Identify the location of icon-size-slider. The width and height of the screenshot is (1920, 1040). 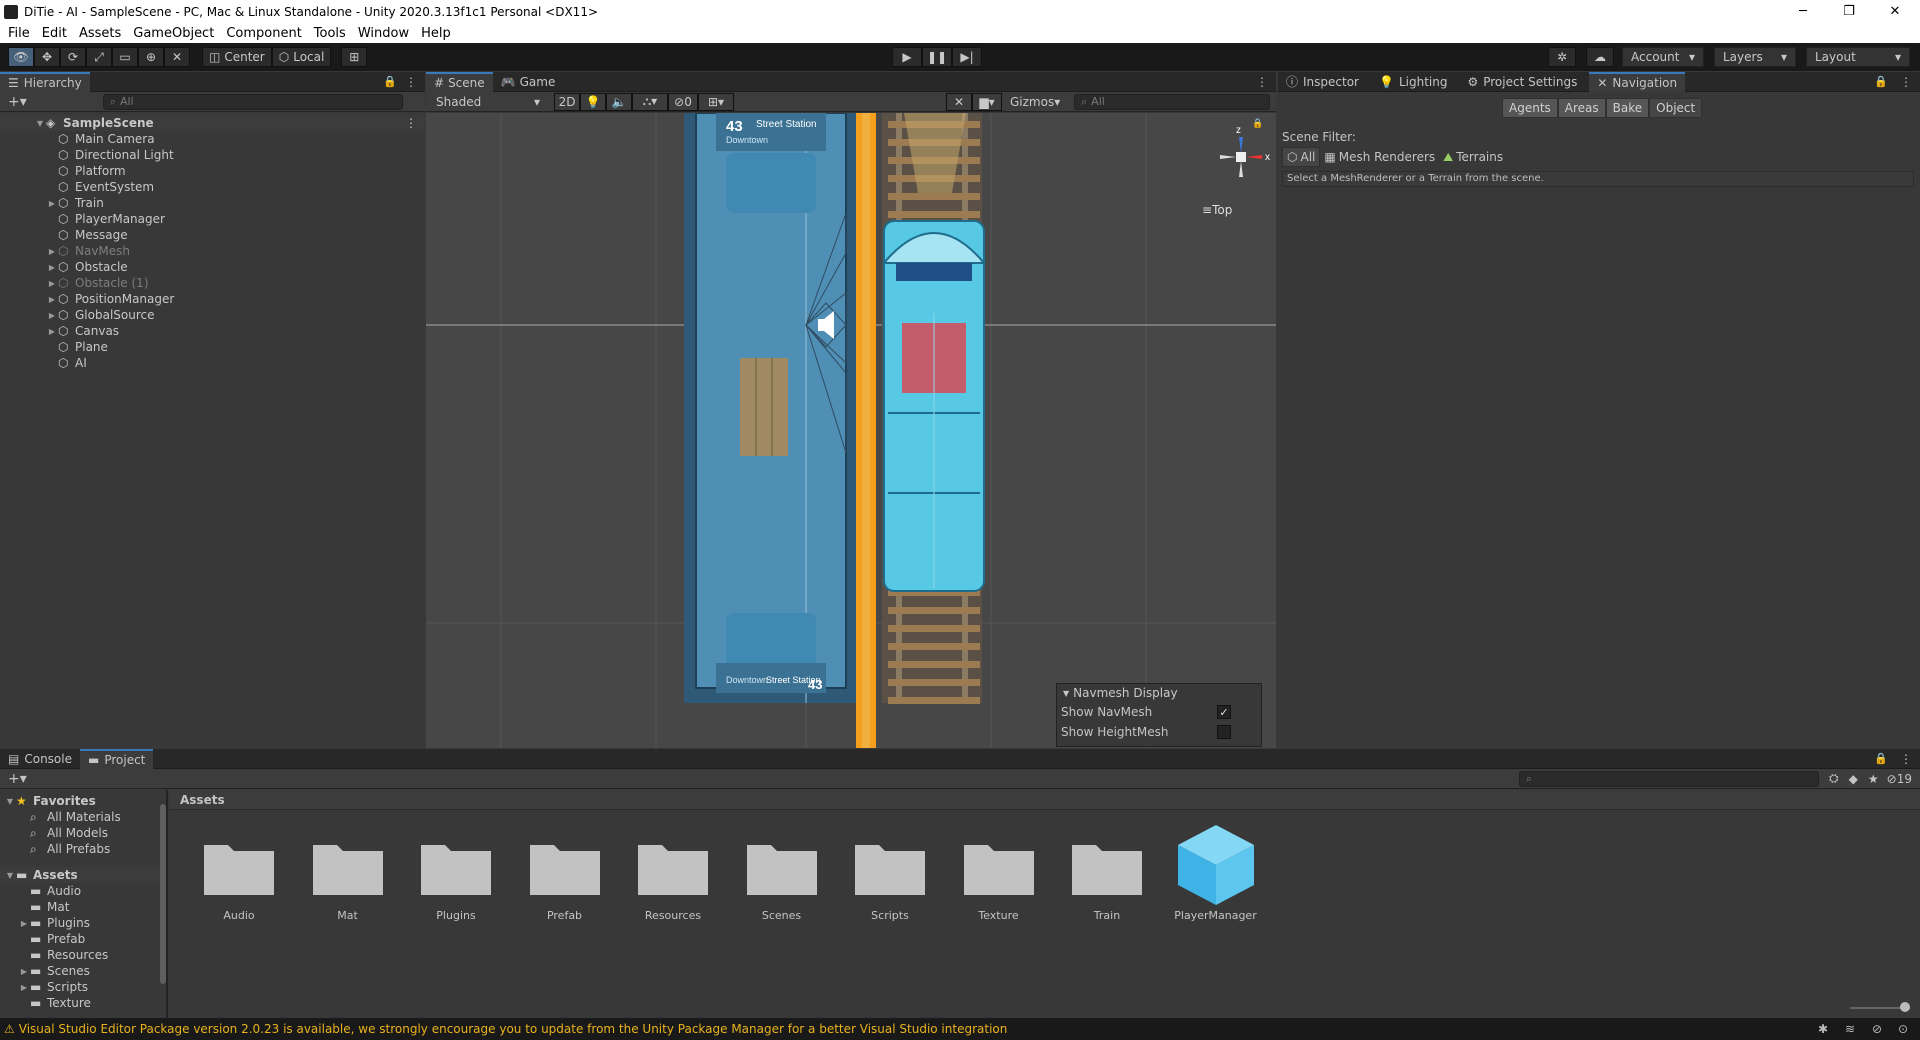
(1880, 1007).